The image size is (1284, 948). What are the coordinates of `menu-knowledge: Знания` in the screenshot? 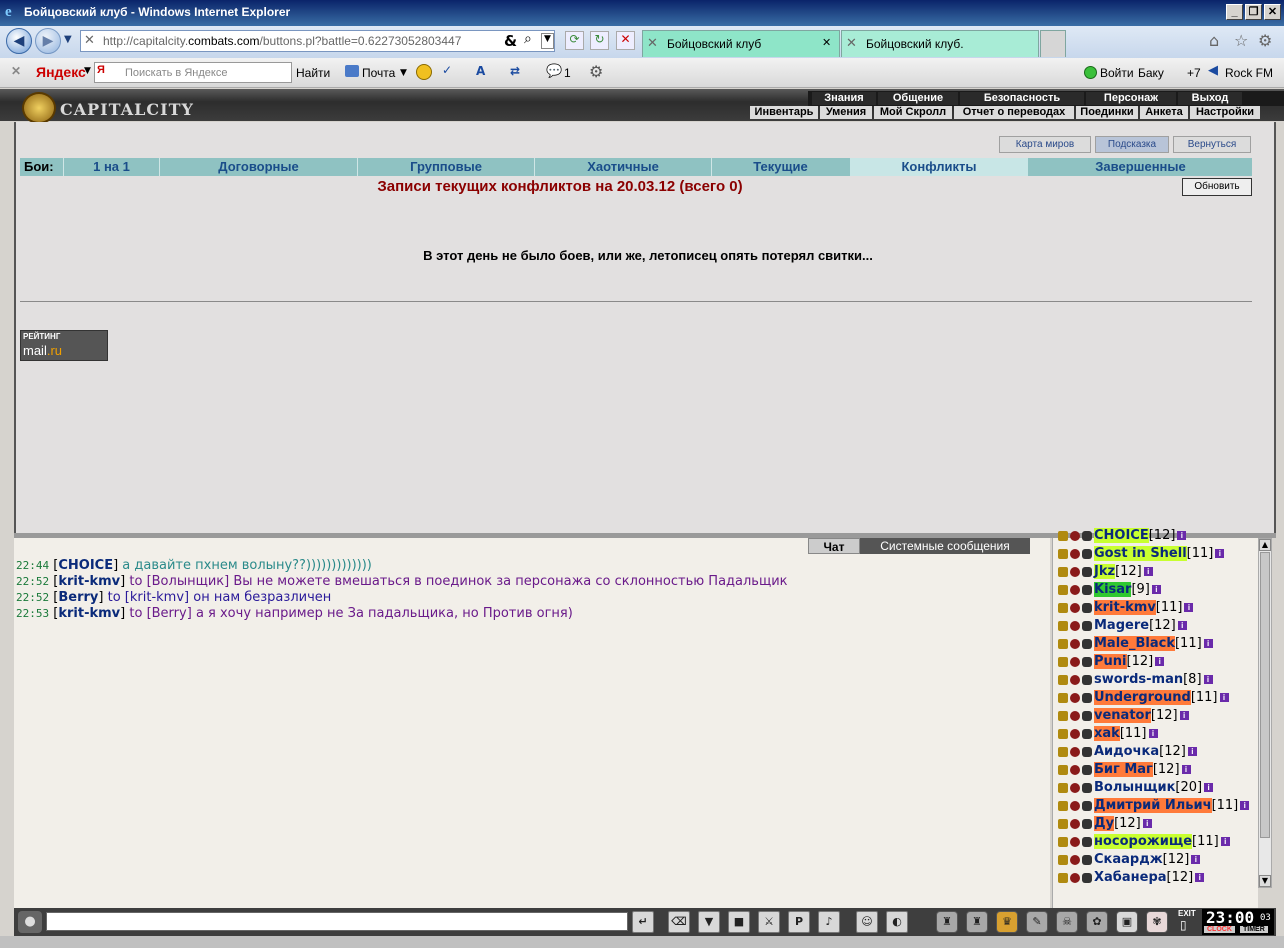 It's located at (844, 98).